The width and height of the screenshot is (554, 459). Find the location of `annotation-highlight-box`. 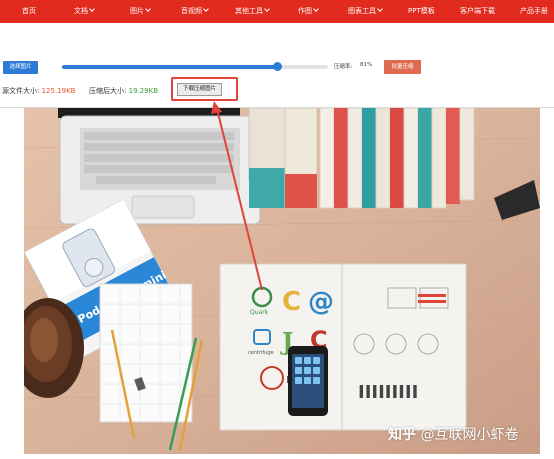

annotation-highlight-box is located at coordinates (204, 89).